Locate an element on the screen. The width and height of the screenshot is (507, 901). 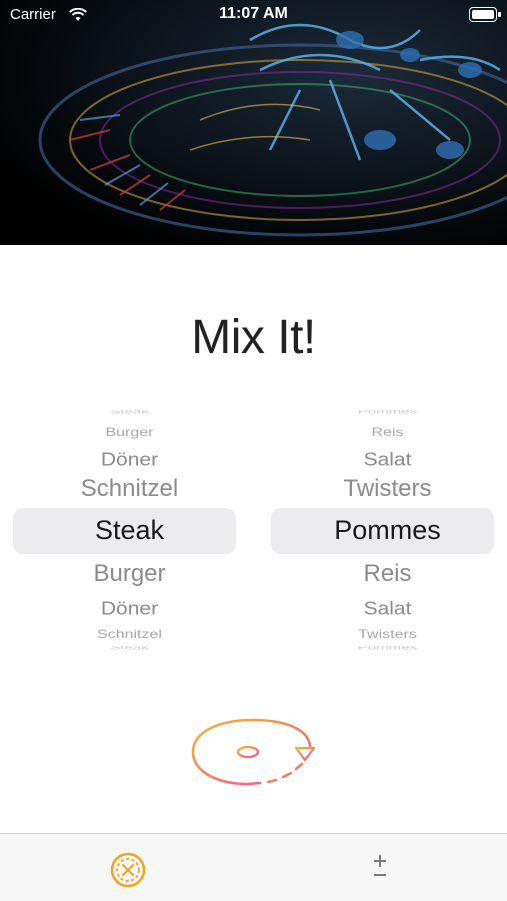
roulette-chip-icon is located at coordinates (128, 870).